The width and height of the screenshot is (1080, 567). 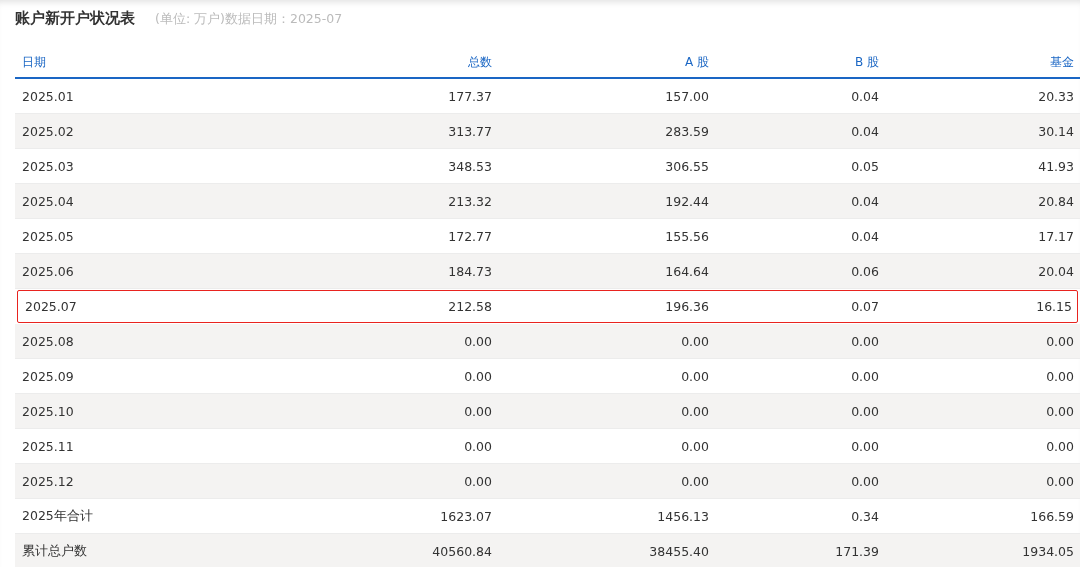 What do you see at coordinates (462, 551) in the screenshot?
I see `table-cell-text: 40560.84` at bounding box center [462, 551].